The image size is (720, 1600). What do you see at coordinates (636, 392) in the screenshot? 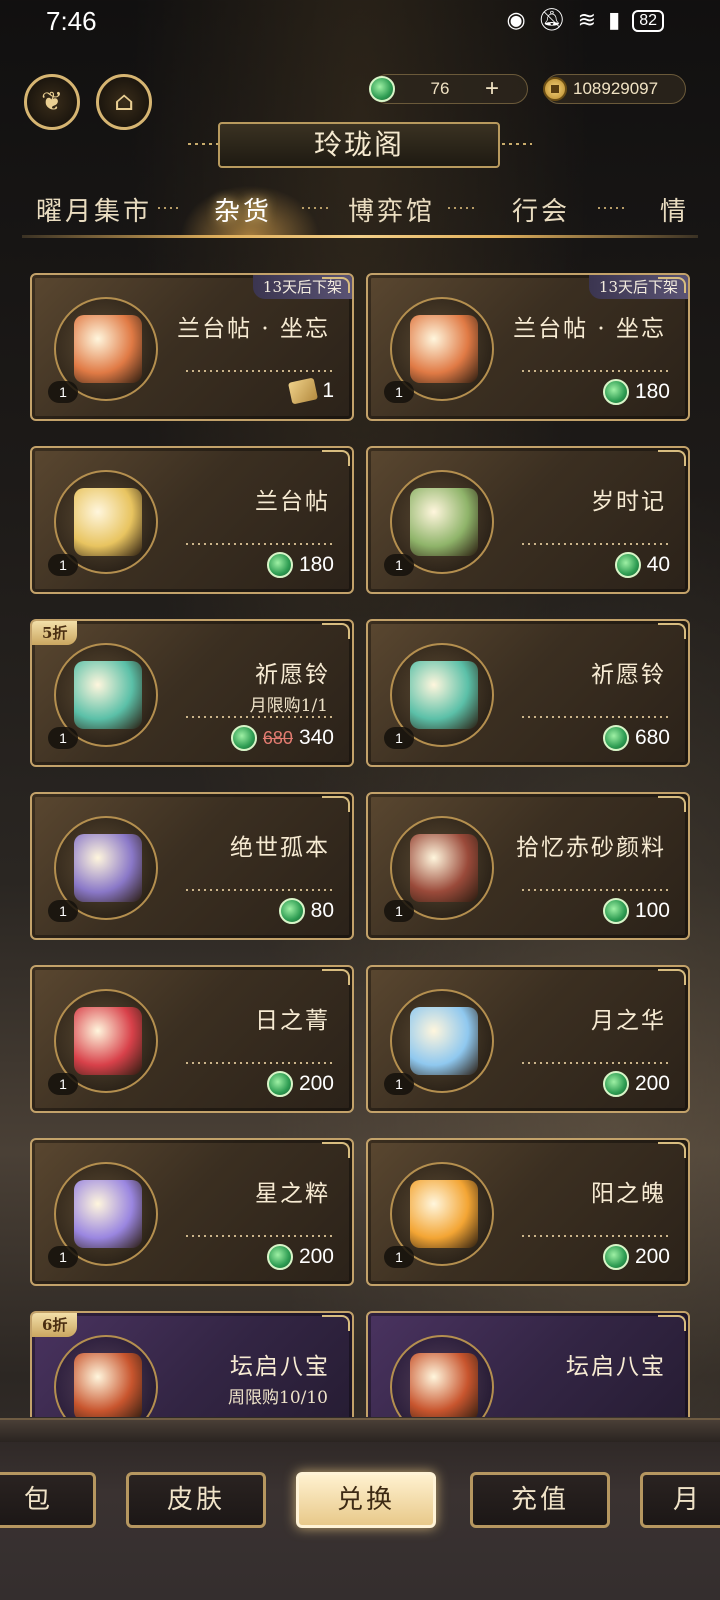
I see `item-price: 180` at bounding box center [636, 392].